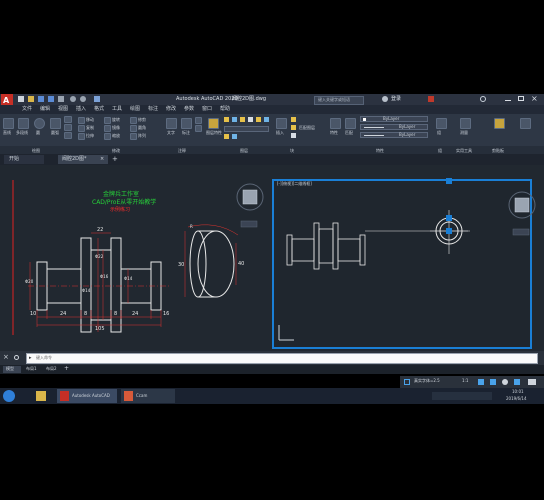  I want to click on layer-iso-icon, so click(258, 119).